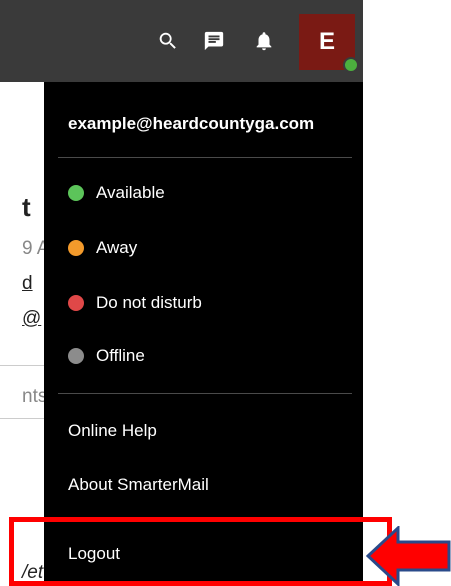 The width and height of the screenshot is (451, 586). I want to click on status-label: Offline, so click(120, 355).